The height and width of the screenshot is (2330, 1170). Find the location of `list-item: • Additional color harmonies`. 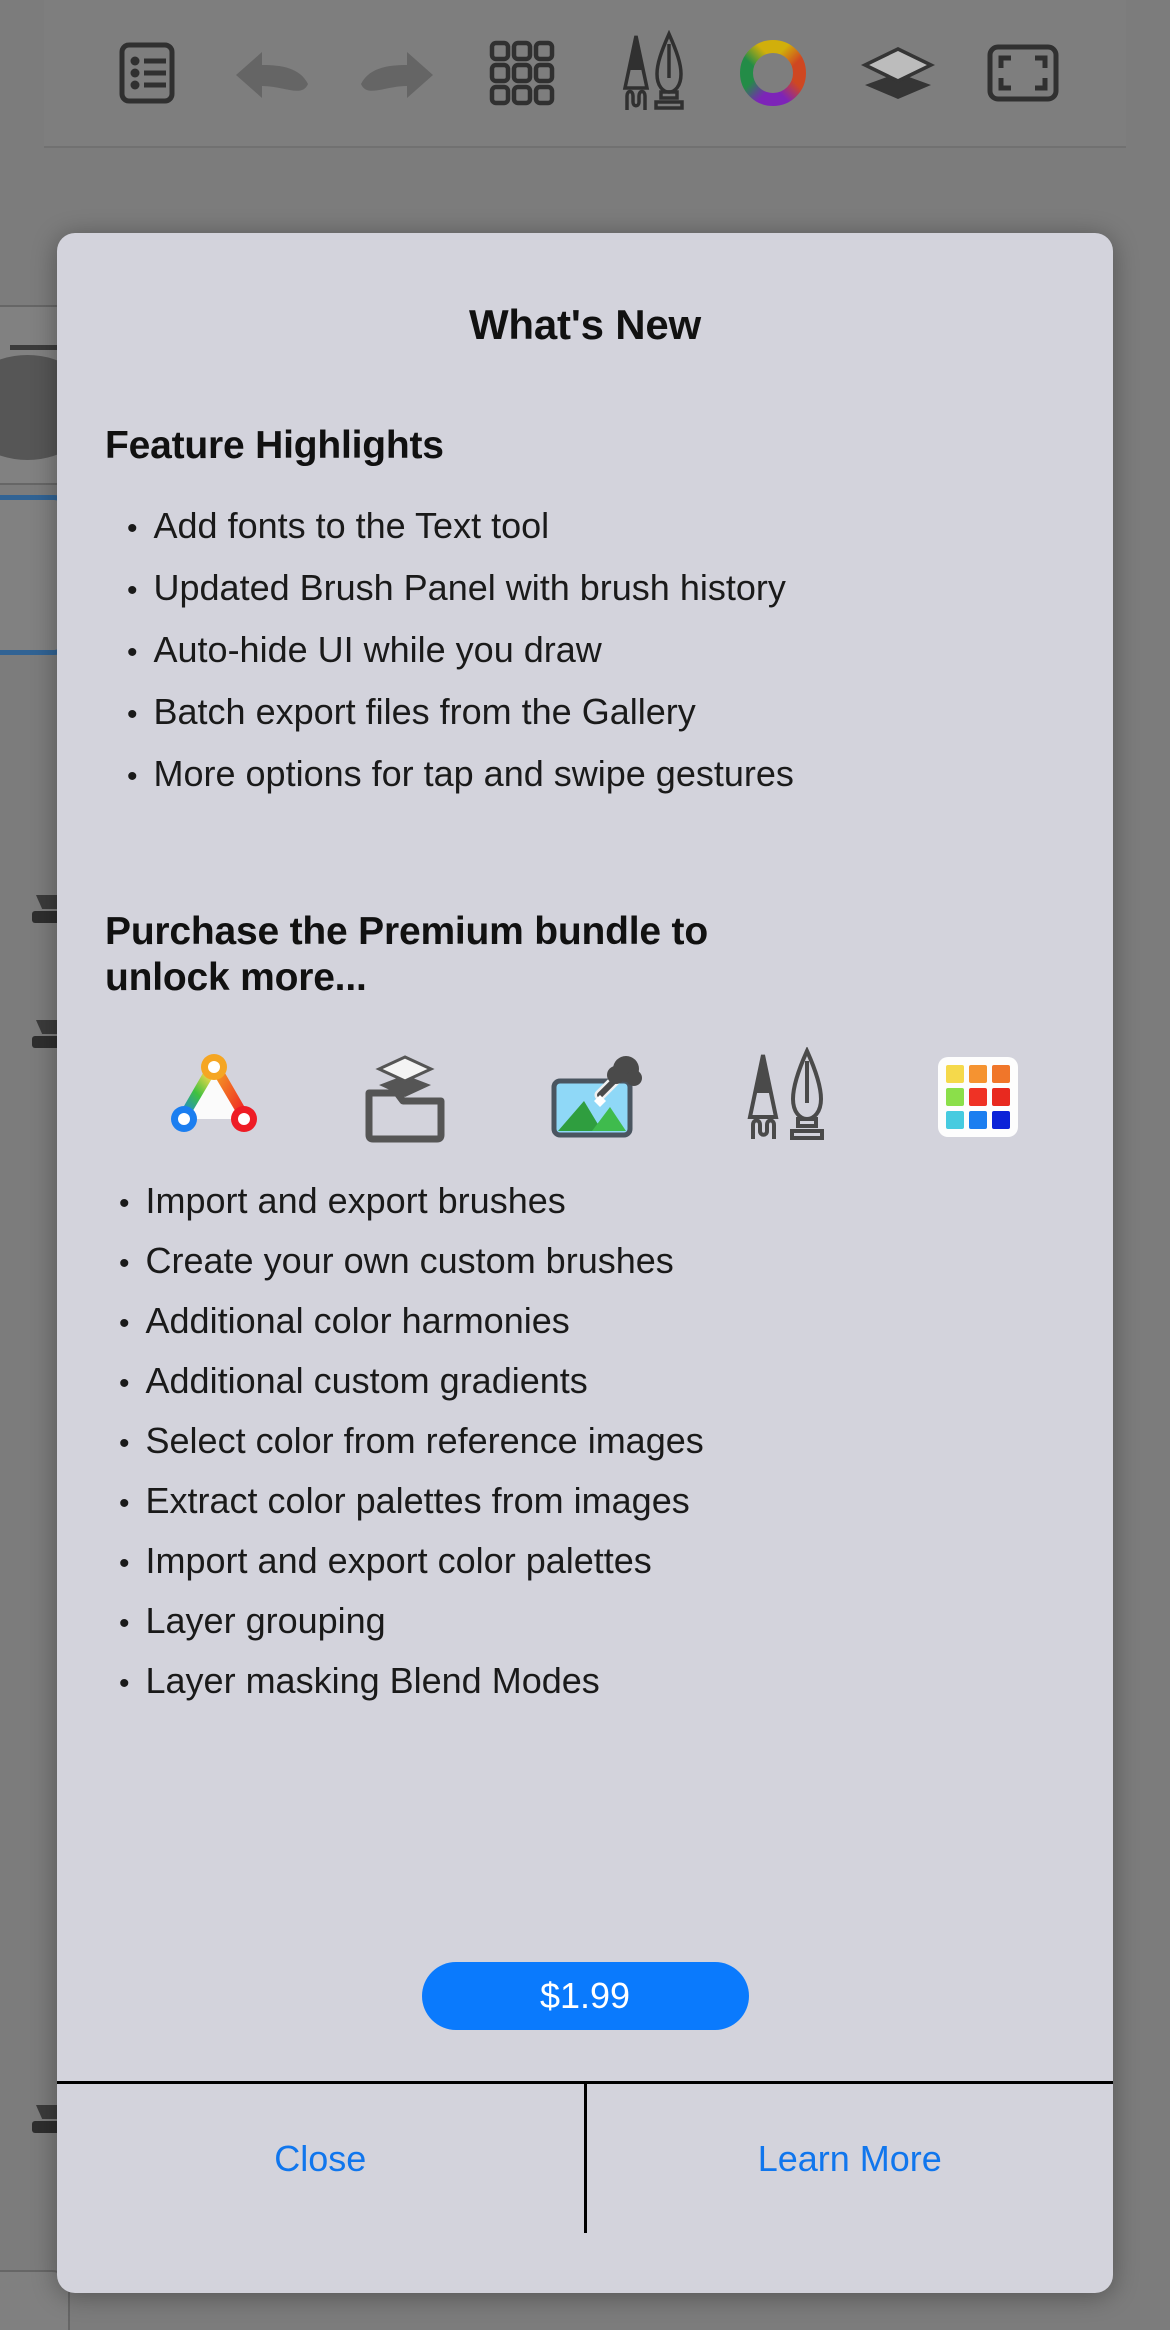

list-item: • Additional color harmonies is located at coordinates (592, 1321).